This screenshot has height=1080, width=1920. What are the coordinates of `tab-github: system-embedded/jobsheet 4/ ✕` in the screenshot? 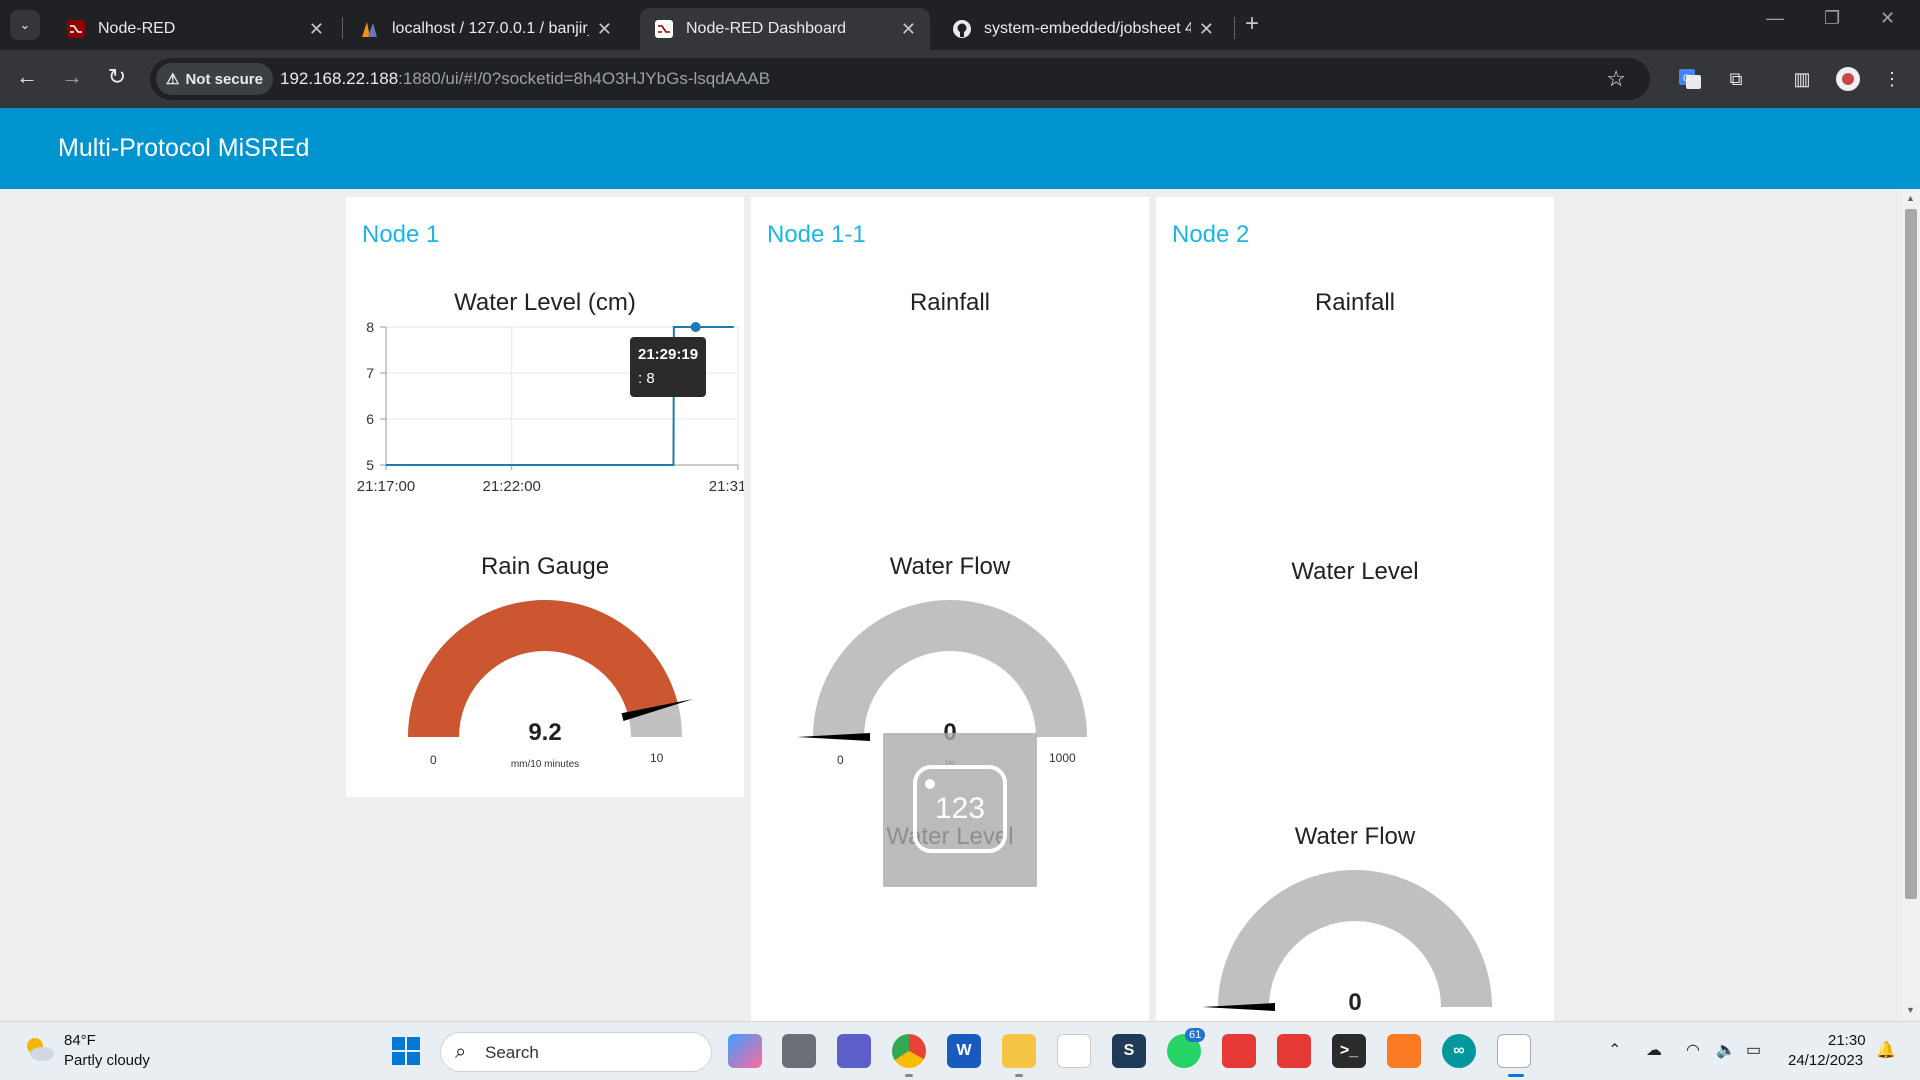 It's located at (1083, 29).